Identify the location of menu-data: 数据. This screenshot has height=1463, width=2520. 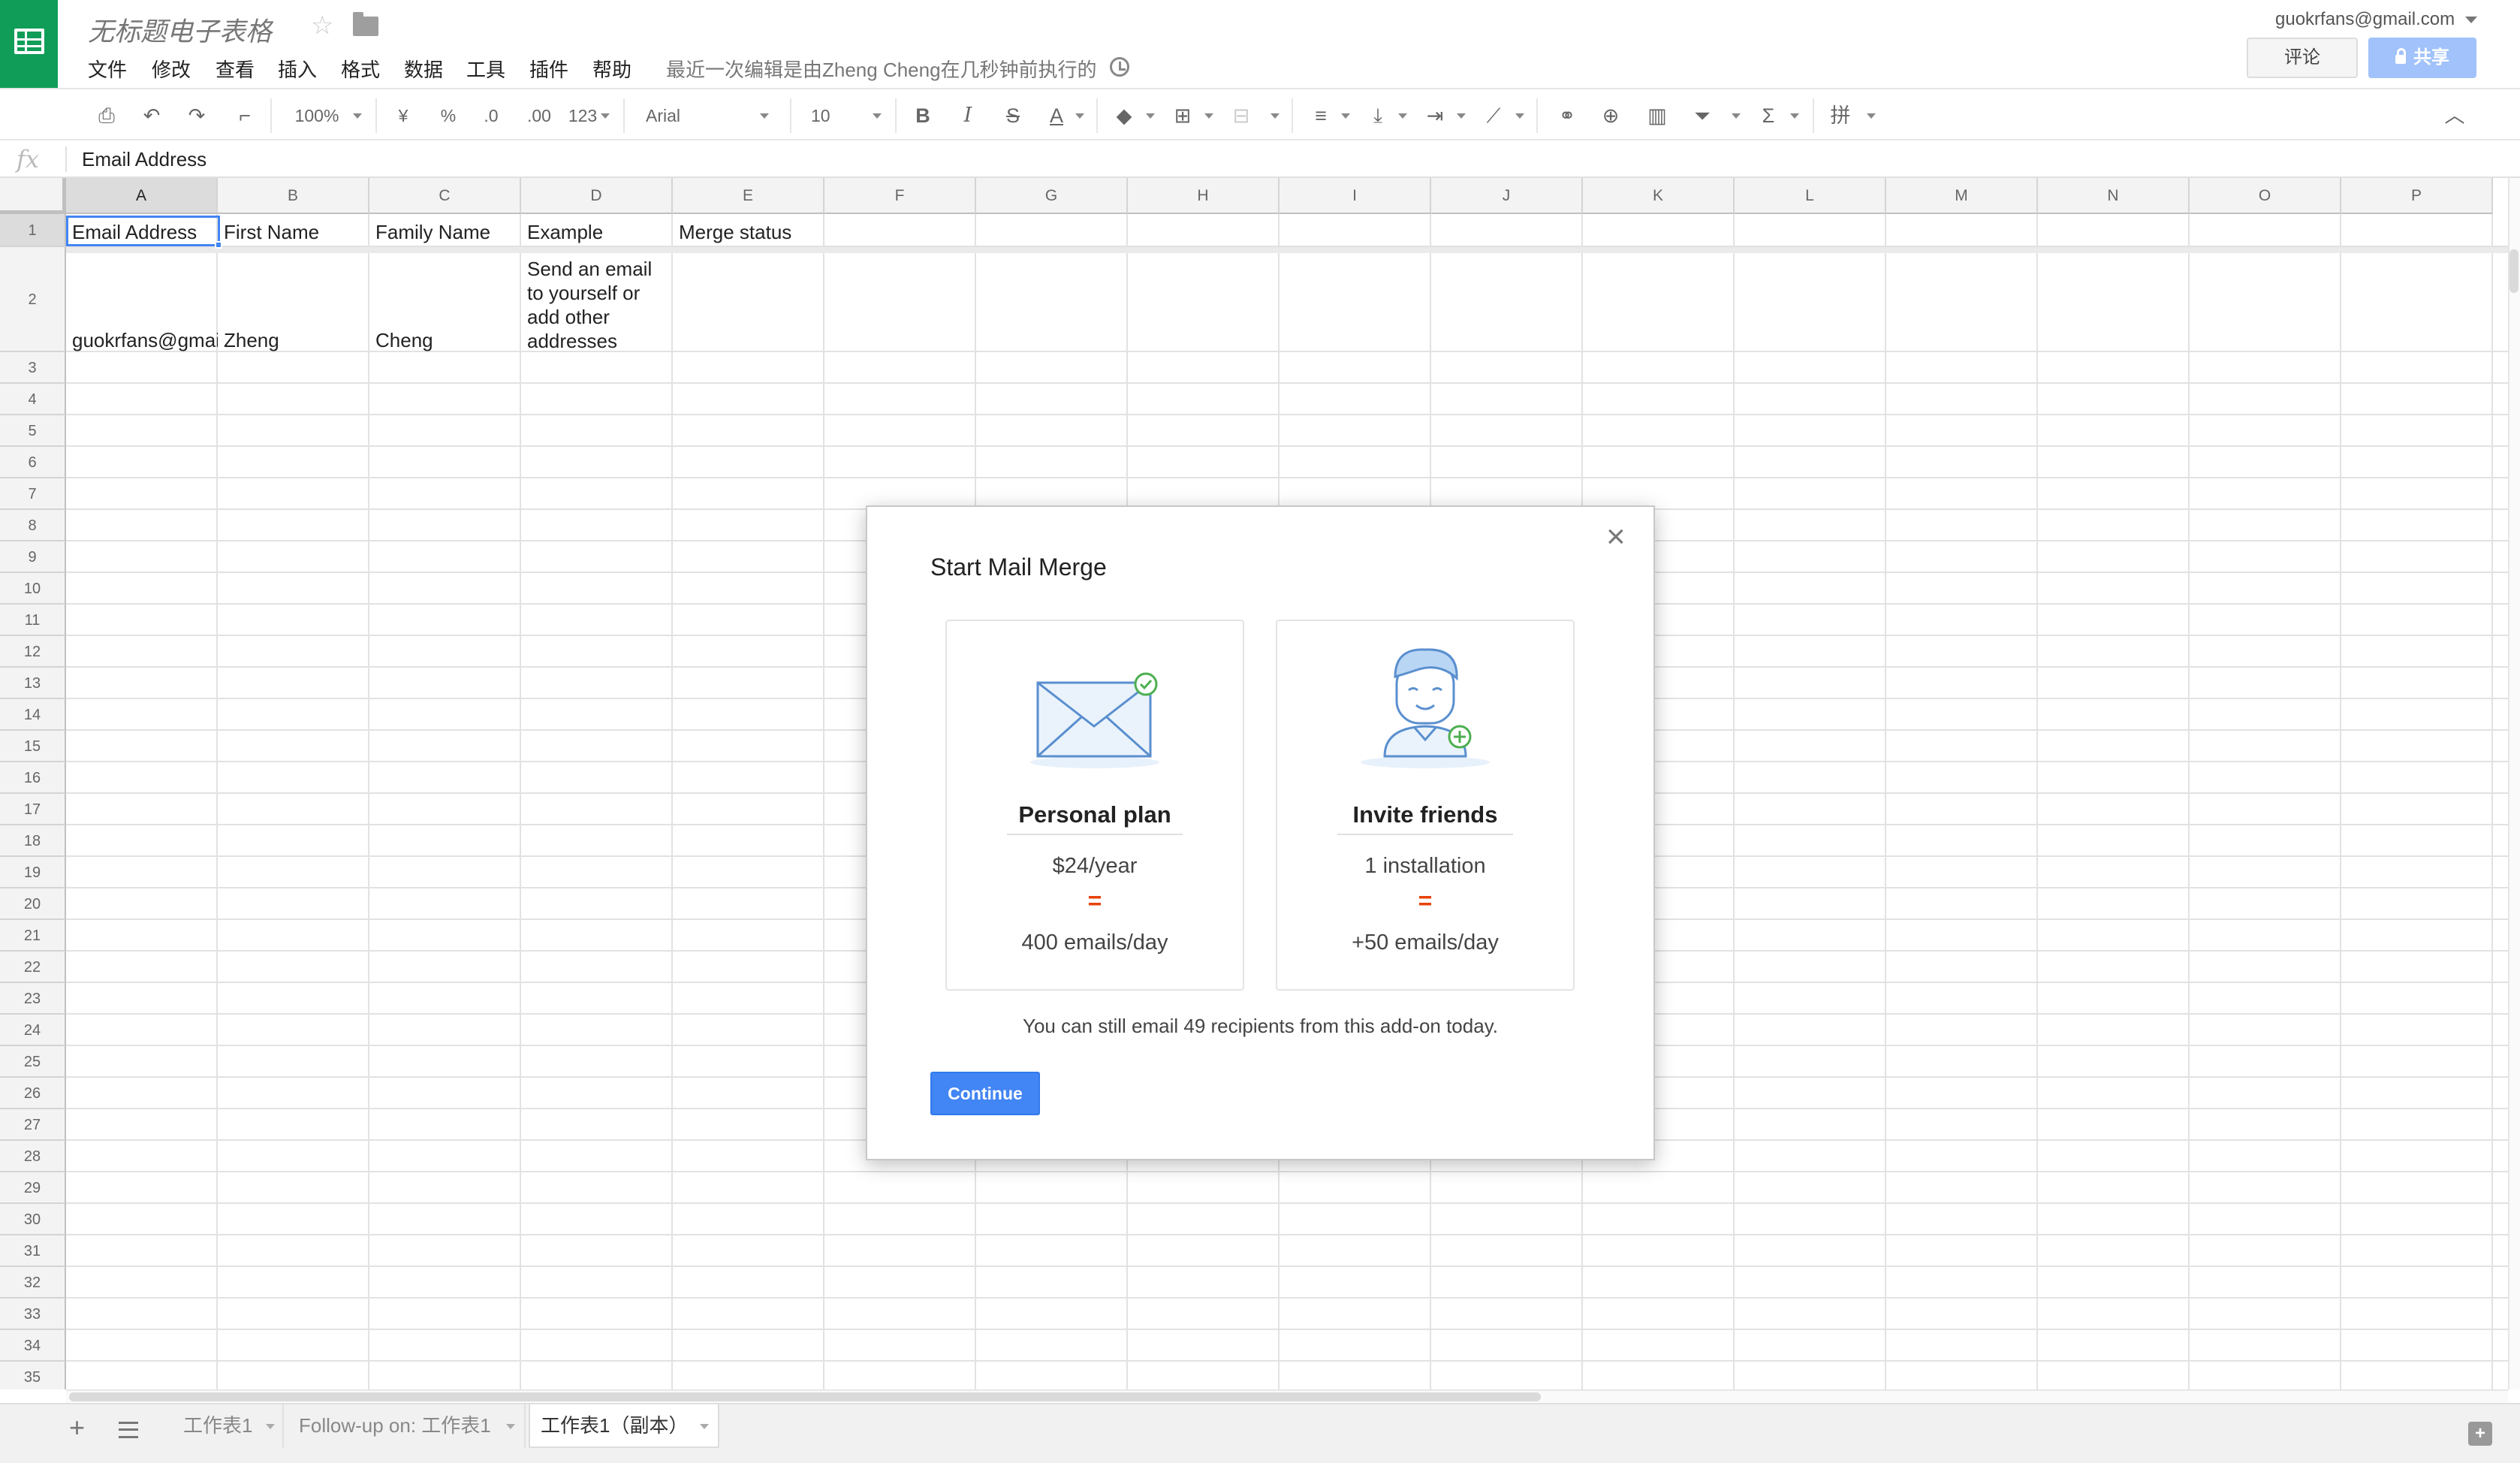
(423, 69).